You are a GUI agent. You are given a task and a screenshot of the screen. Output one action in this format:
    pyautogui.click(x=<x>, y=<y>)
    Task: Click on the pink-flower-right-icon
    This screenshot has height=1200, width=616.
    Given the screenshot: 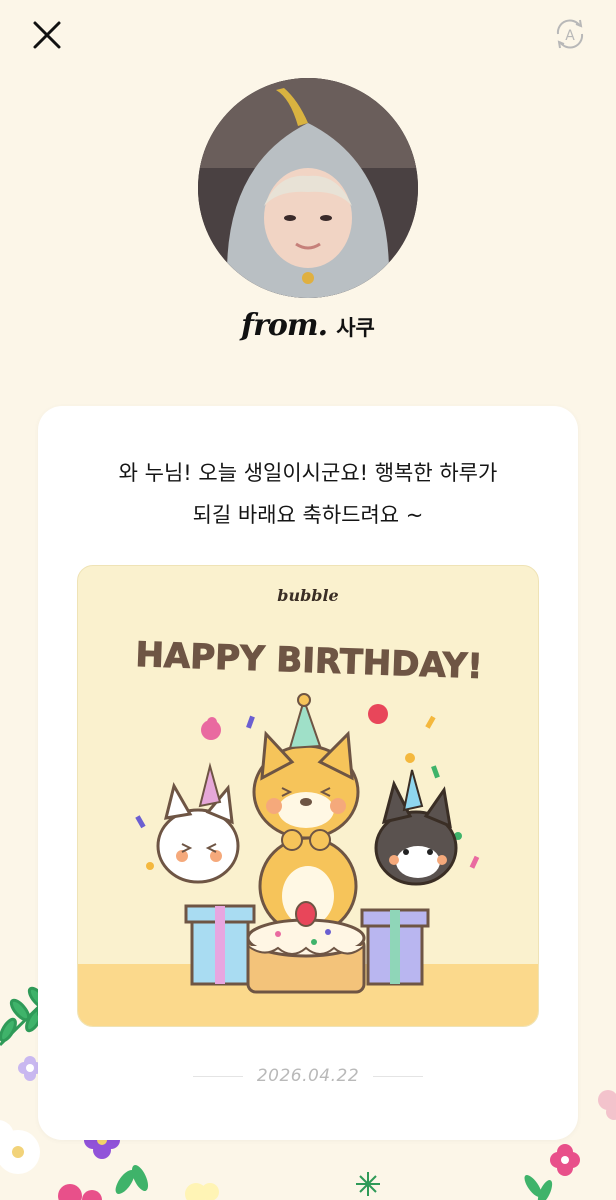 What is the action you would take?
    pyautogui.click(x=565, y=1160)
    